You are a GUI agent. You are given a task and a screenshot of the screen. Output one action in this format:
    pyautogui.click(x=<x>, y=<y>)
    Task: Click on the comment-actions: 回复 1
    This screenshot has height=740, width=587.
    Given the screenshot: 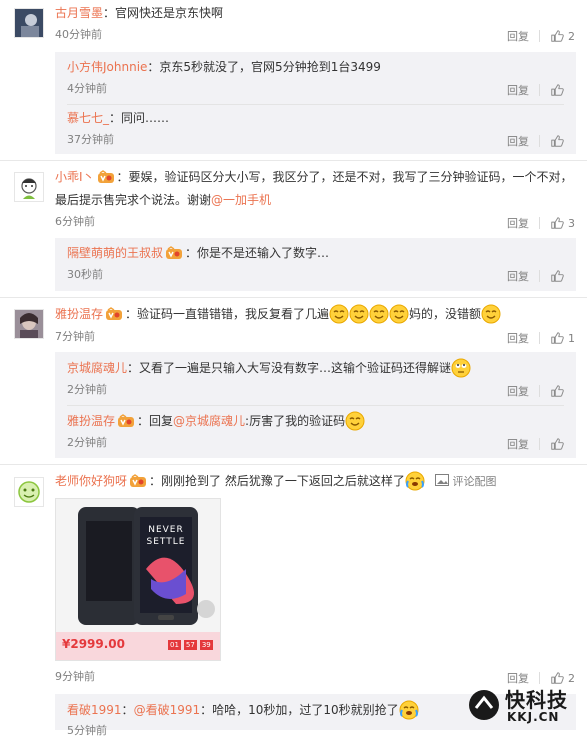 What is the action you would take?
    pyautogui.click(x=541, y=338)
    